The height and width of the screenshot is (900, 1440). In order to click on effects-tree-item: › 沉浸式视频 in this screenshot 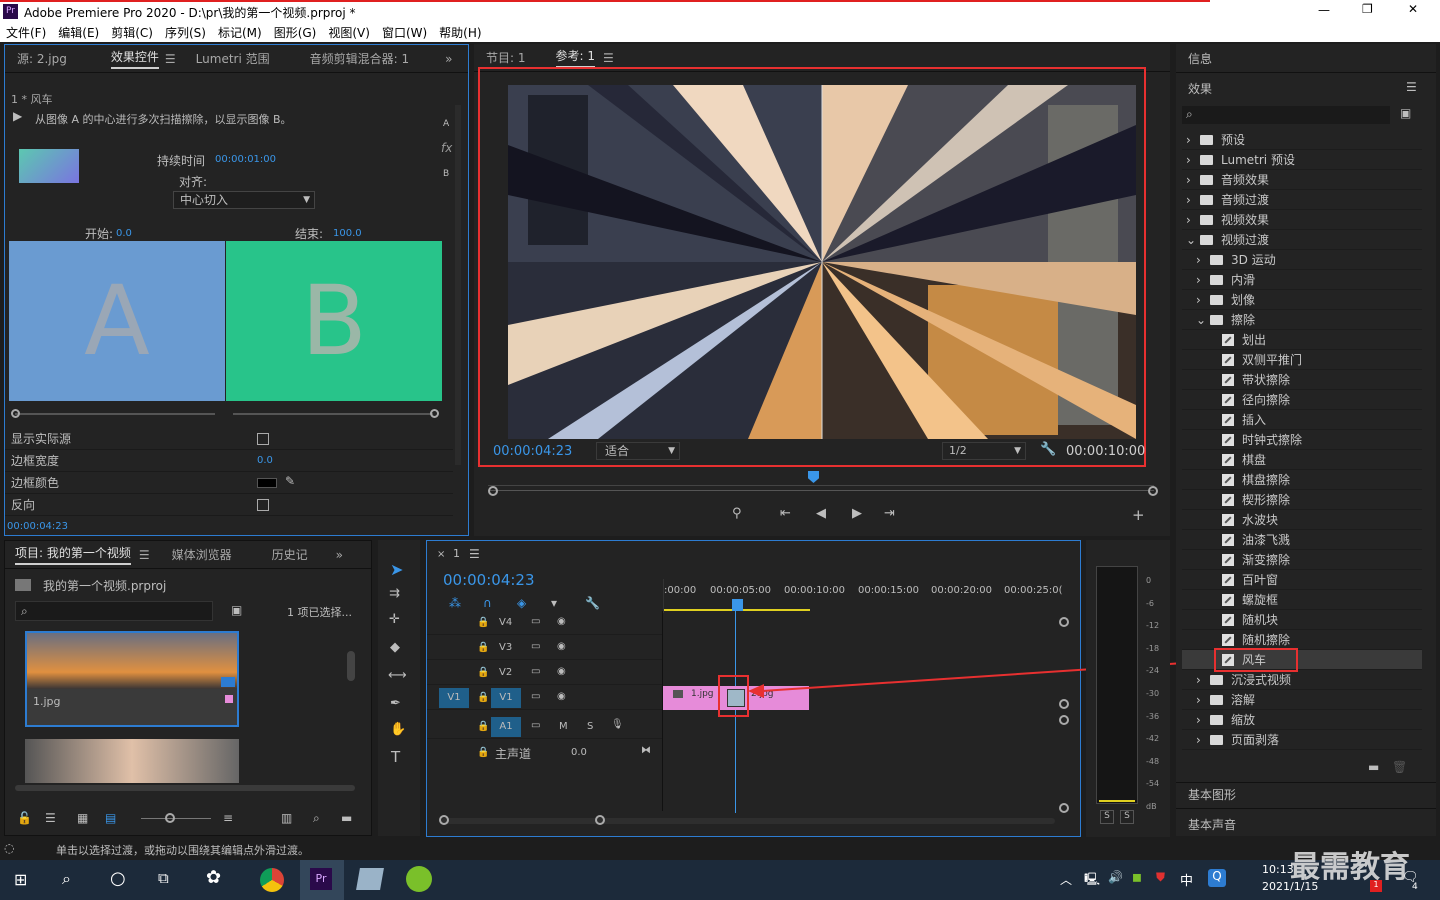, I will do `click(1302, 680)`.